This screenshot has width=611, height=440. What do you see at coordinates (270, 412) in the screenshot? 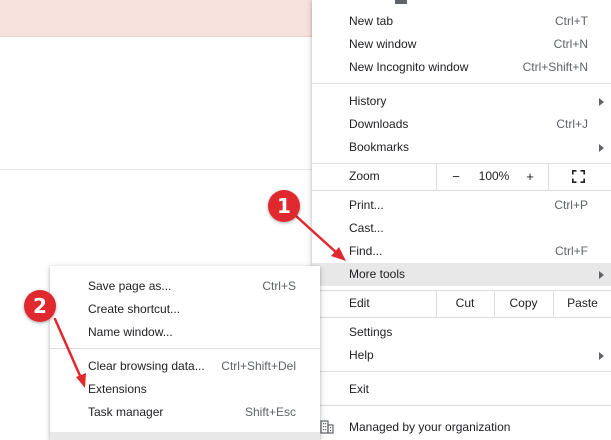
I see `submenu-item-shortcut: Shift+Esc` at bounding box center [270, 412].